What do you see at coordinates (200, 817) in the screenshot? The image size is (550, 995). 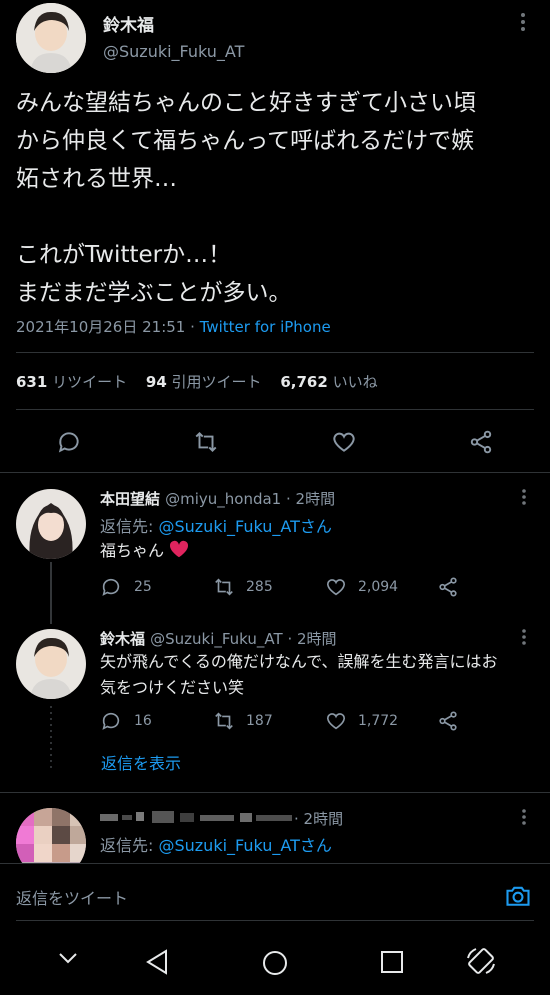 I see `censored-author-name` at bounding box center [200, 817].